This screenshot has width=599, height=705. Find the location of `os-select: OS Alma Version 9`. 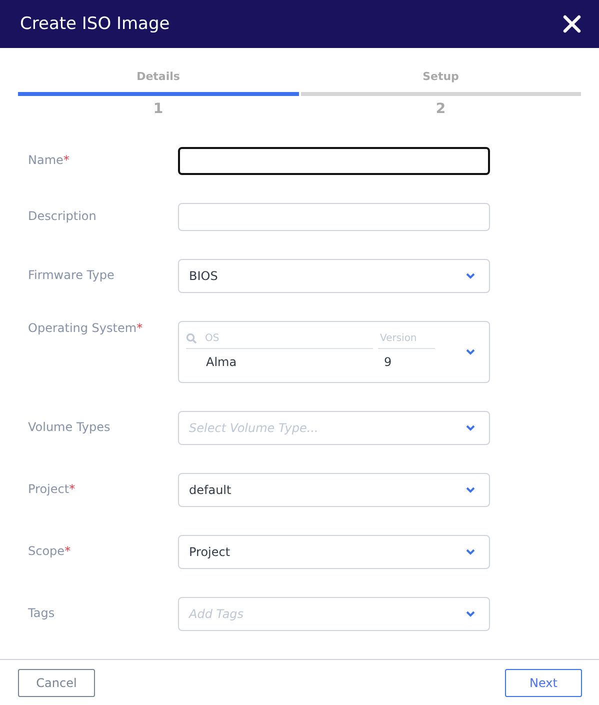

os-select: OS Alma Version 9 is located at coordinates (334, 352).